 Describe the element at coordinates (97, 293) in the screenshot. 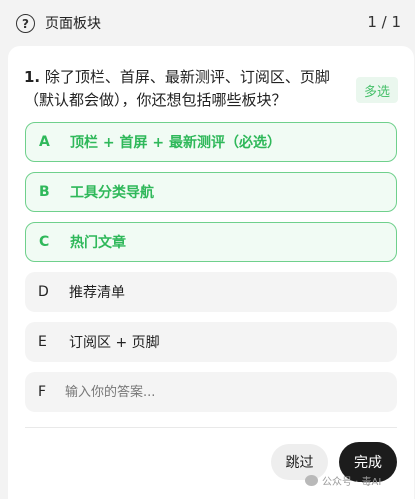

I see `option-label: 推荐清单` at that location.